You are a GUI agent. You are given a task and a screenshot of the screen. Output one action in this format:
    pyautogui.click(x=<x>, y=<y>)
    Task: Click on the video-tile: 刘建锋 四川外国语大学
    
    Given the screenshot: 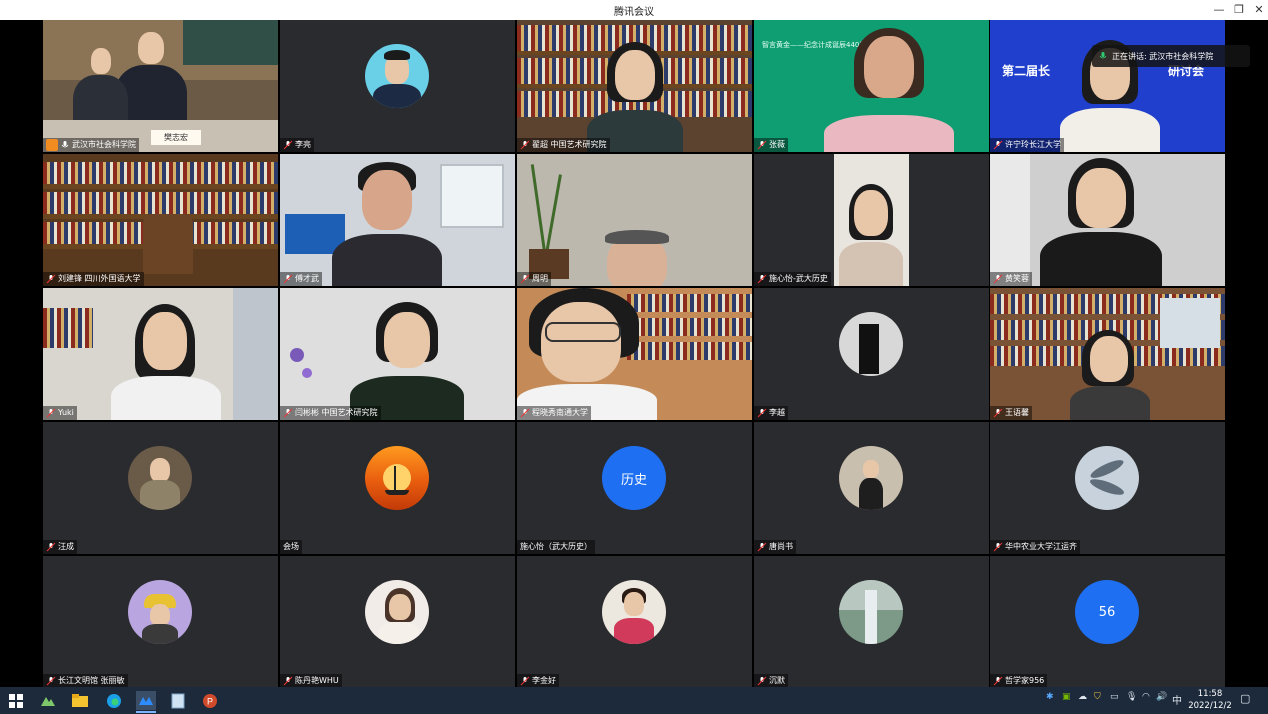 What is the action you would take?
    pyautogui.click(x=160, y=220)
    